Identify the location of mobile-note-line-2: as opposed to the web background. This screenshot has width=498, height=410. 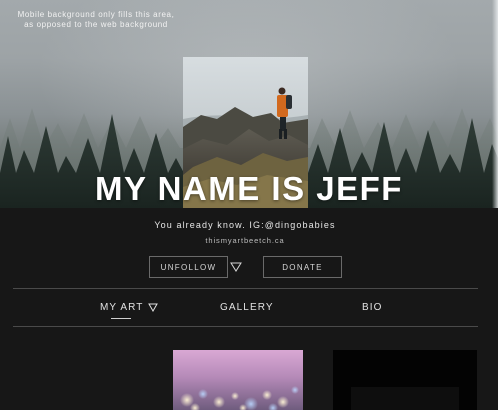
(96, 24).